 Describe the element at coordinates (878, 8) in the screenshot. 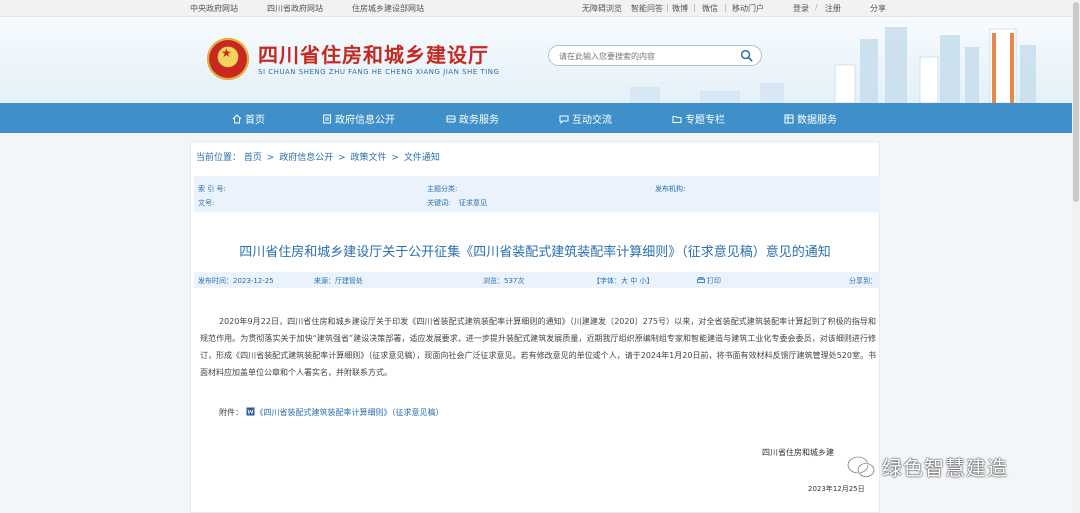

I see `share-link: 分享` at that location.